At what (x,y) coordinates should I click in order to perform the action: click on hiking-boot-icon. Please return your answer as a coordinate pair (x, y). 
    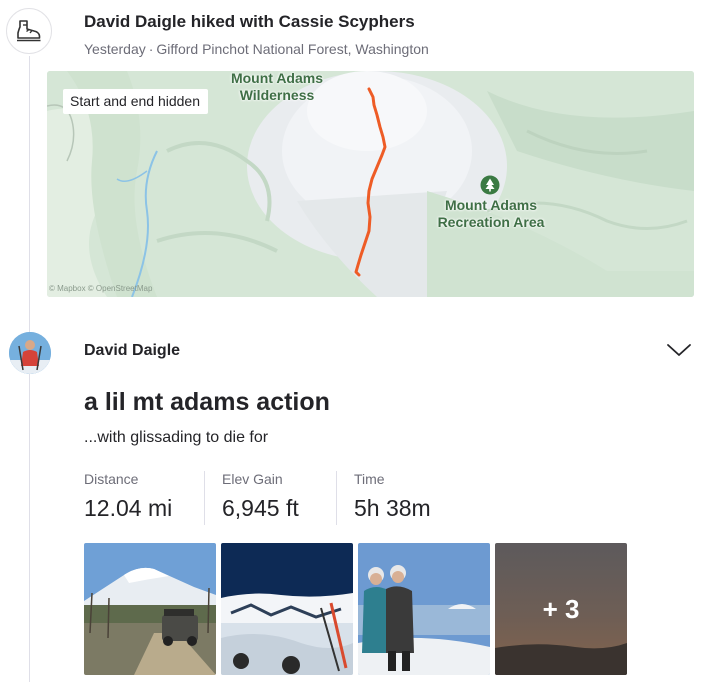
    Looking at the image, I should click on (29, 31).